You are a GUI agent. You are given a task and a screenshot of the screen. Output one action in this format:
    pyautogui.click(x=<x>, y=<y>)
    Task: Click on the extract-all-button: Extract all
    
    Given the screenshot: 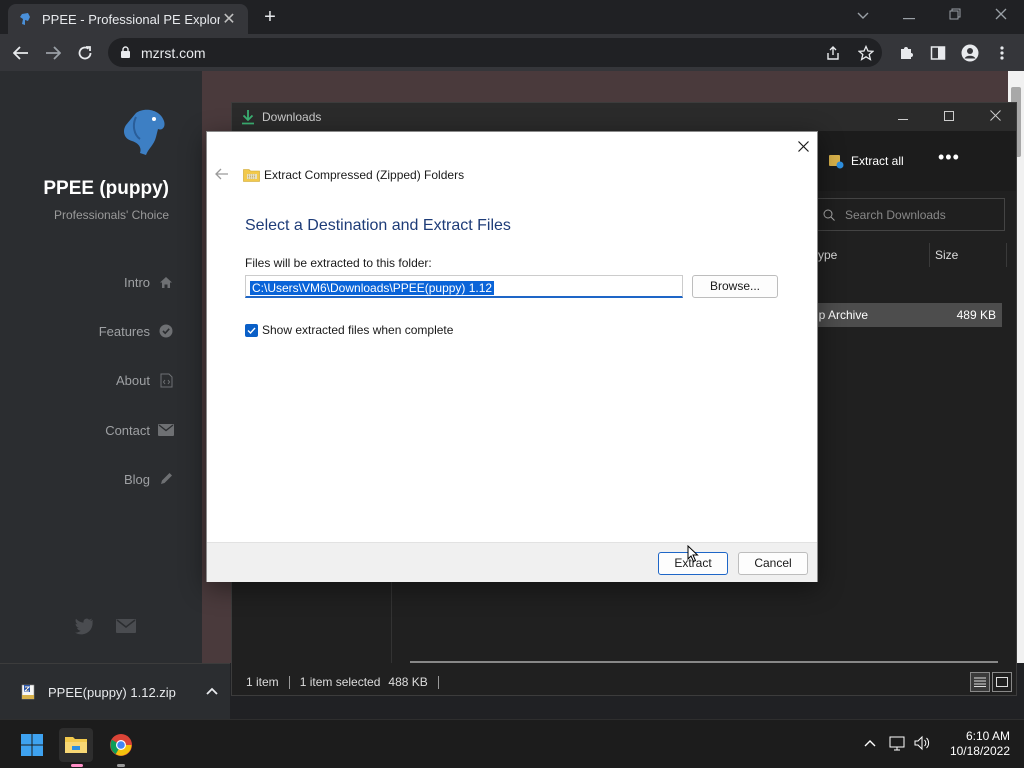 What is the action you would take?
    pyautogui.click(x=866, y=161)
    